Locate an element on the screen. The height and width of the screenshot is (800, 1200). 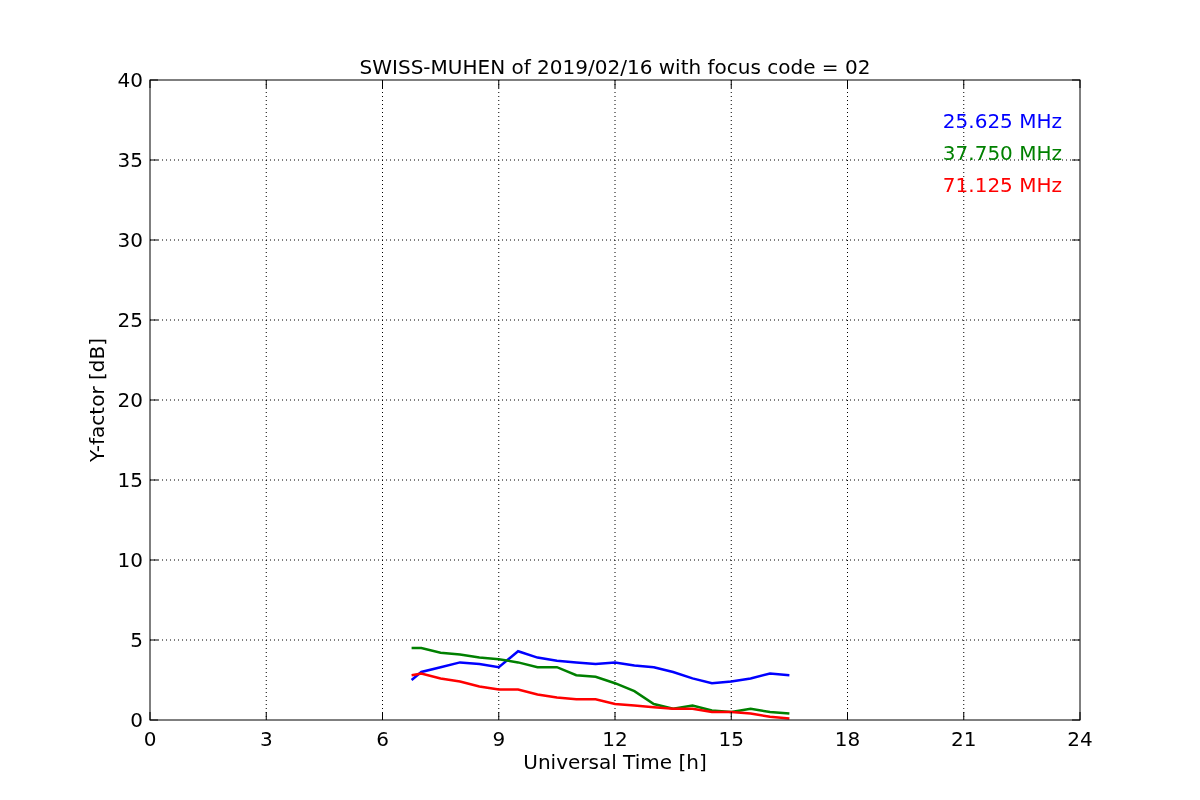
x-tick-label: 3 is located at coordinates (266, 739).